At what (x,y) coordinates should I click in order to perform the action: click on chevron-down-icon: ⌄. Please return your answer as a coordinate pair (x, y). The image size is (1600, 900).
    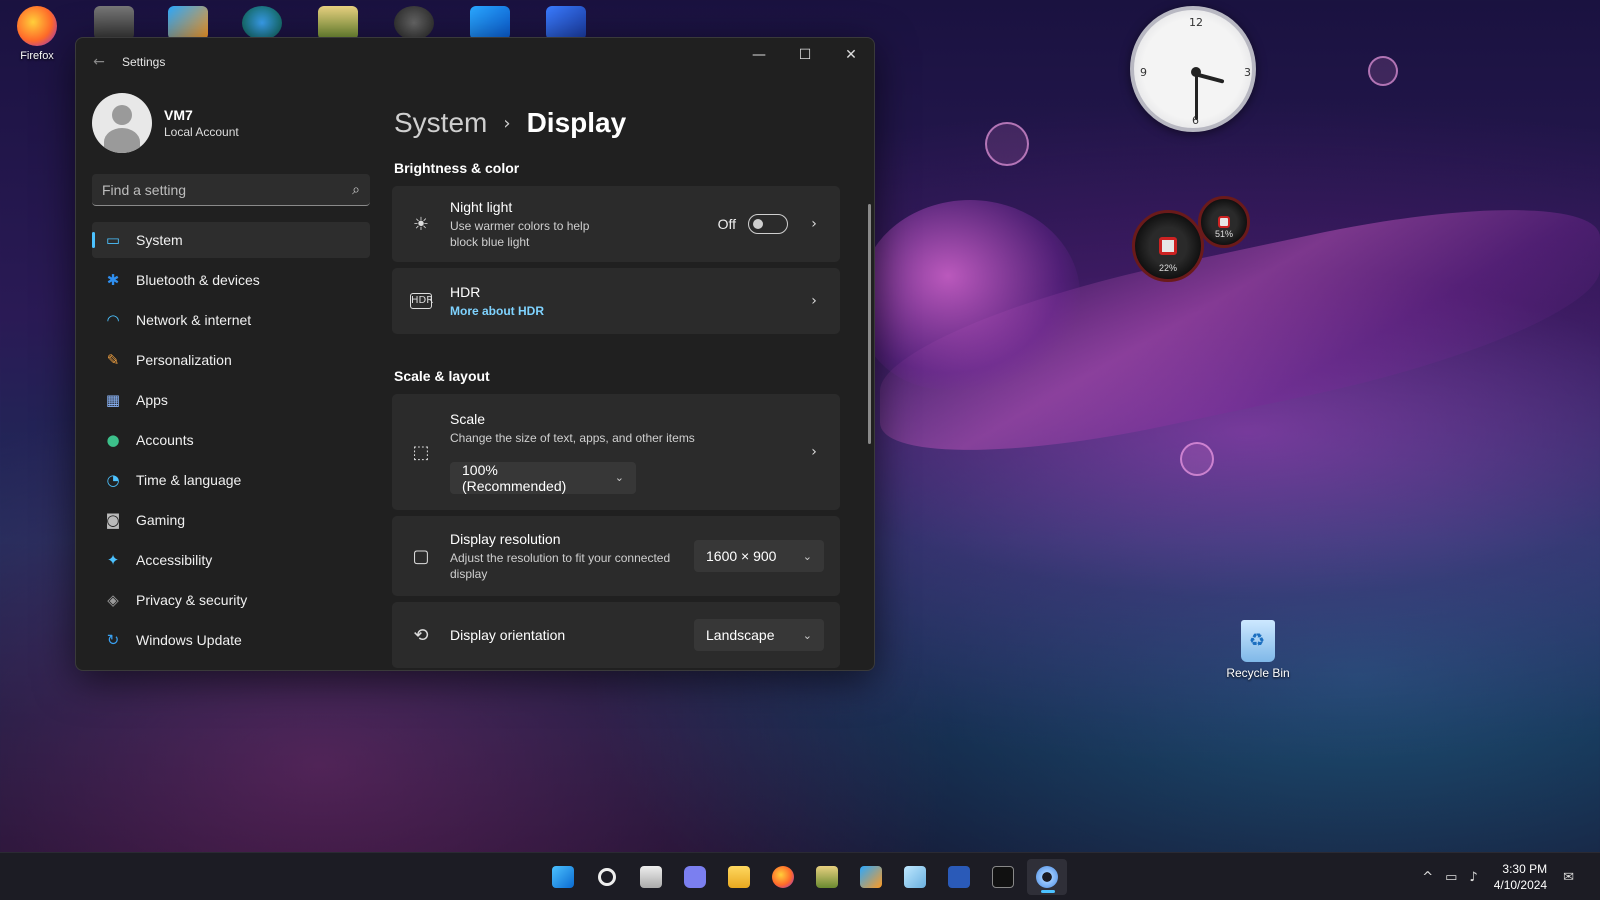
    Looking at the image, I should click on (619, 477).